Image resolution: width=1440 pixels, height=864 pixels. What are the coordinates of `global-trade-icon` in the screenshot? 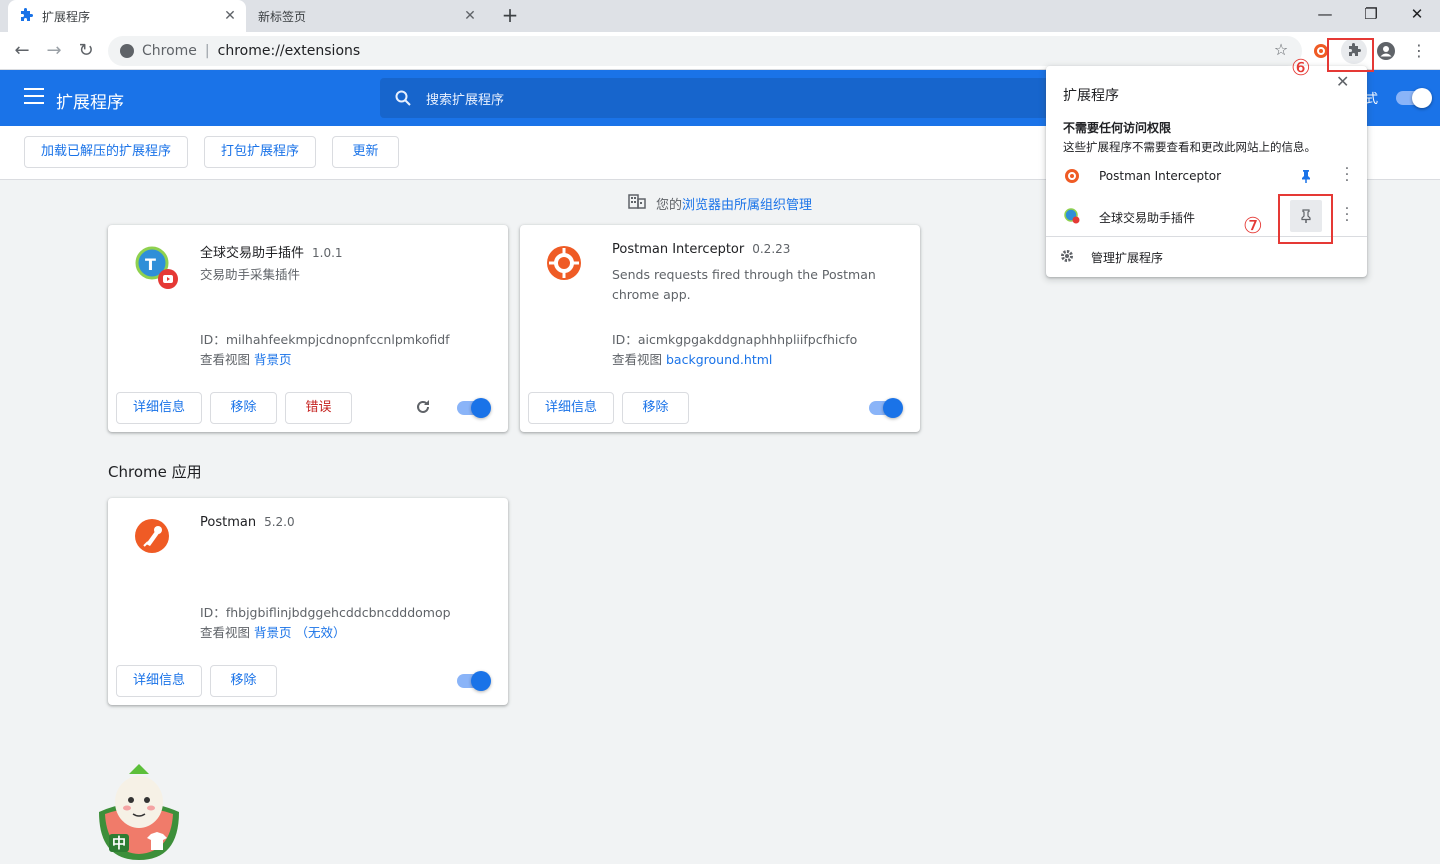 It's located at (1072, 216).